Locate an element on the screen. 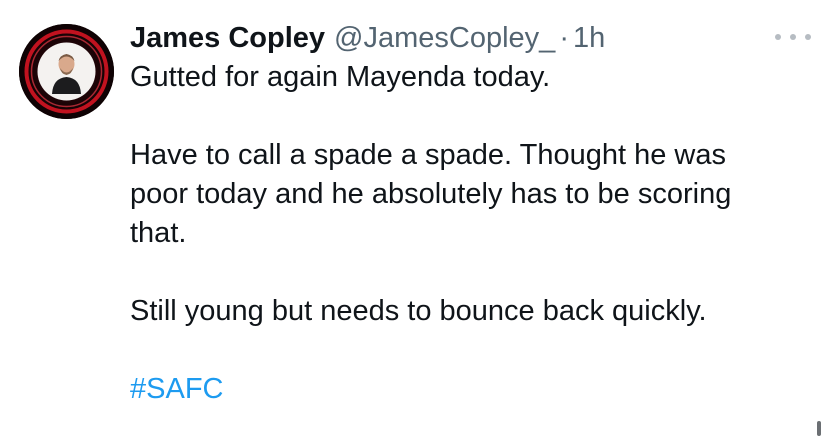  author-handle: @JamesCopley_ is located at coordinates (444, 38).